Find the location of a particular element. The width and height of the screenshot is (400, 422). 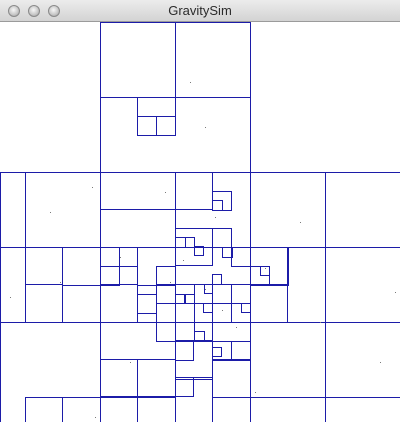

title-bar: GravitySim is located at coordinates (200, 11).